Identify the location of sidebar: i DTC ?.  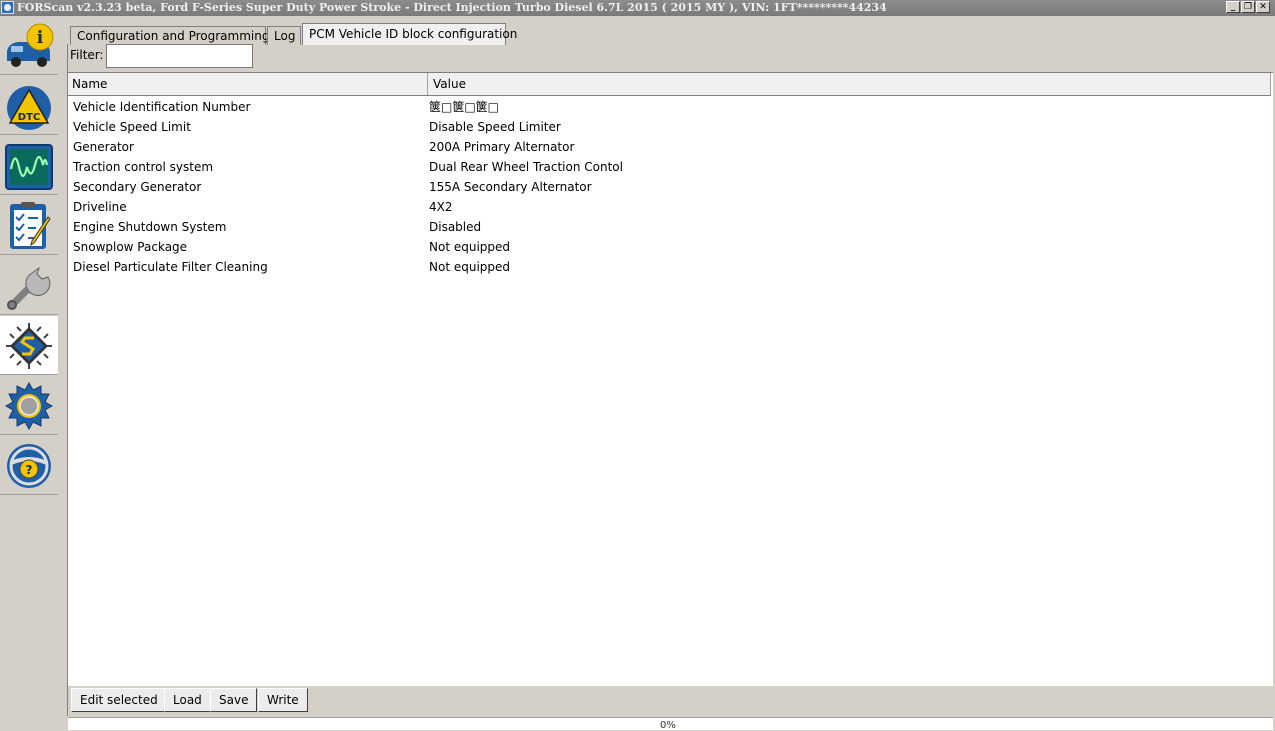
(29, 258).